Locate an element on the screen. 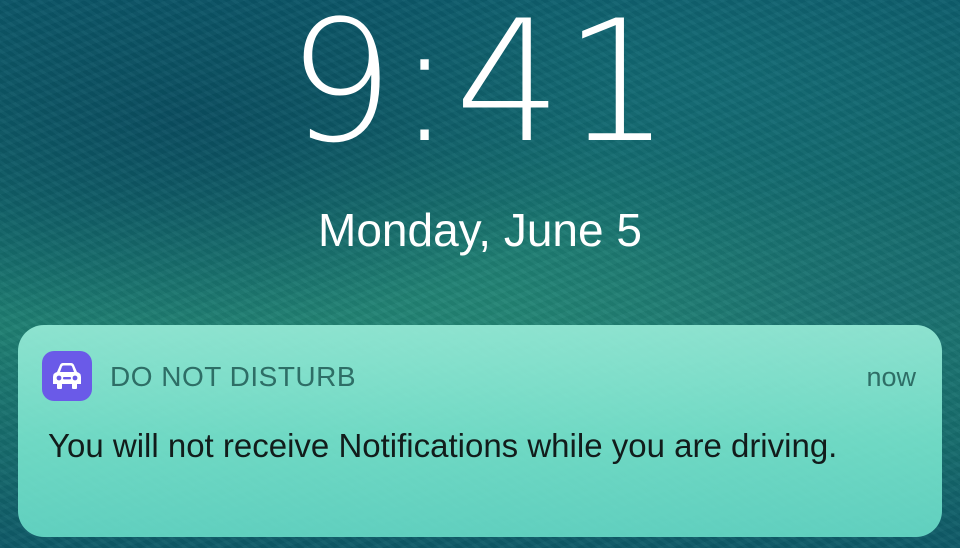 This screenshot has width=960, height=548. lock-screen-date: Monday, June 5 is located at coordinates (480, 230).